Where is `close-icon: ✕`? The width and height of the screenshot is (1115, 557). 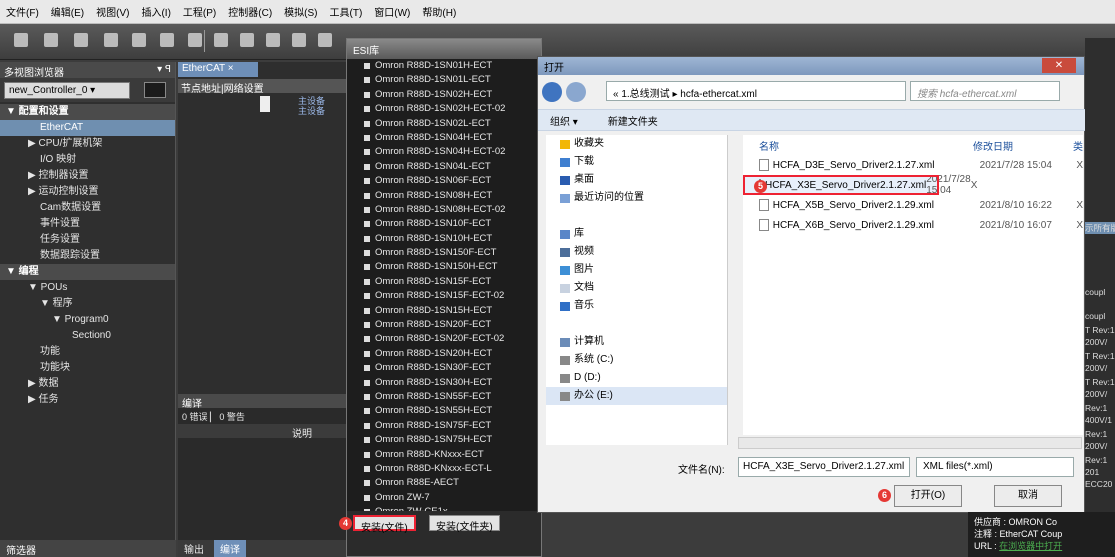
close-icon: ✕ is located at coordinates (1059, 65).